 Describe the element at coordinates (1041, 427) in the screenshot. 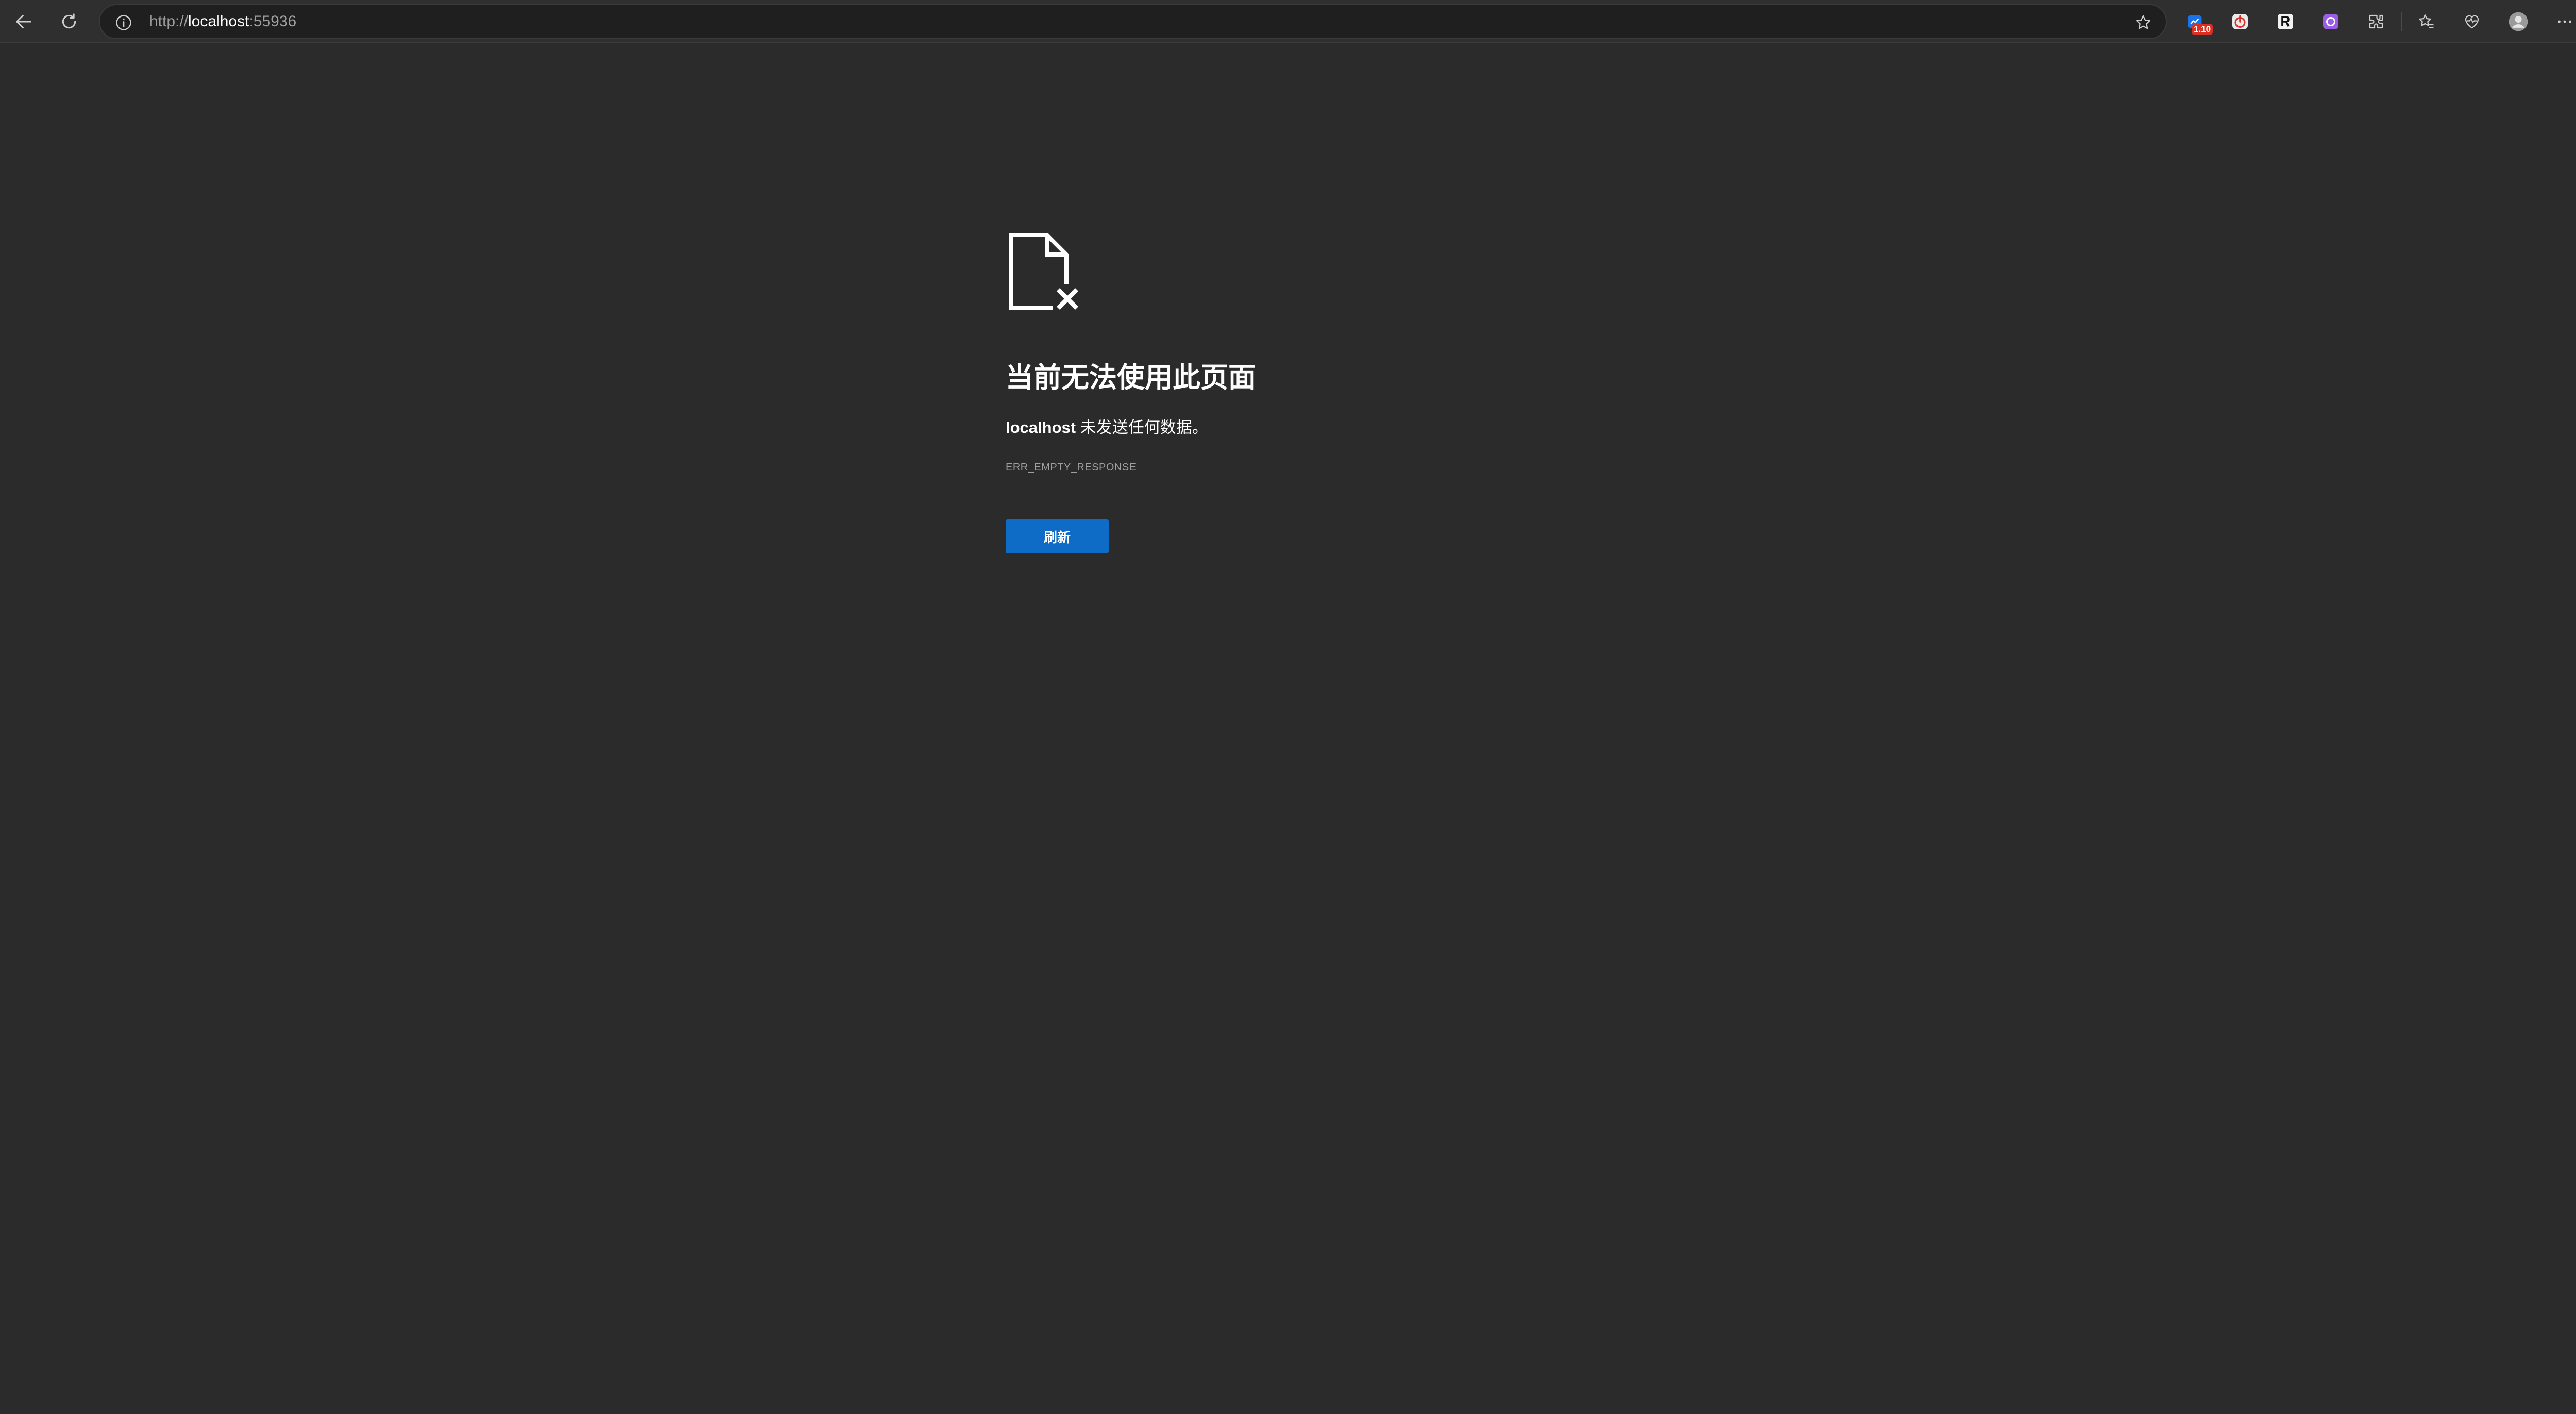

I see `error-host: localhost` at that location.